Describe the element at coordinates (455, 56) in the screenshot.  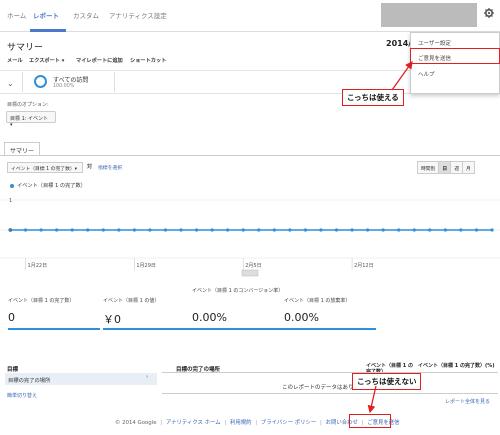
I see `annotation-highlight-menu` at that location.